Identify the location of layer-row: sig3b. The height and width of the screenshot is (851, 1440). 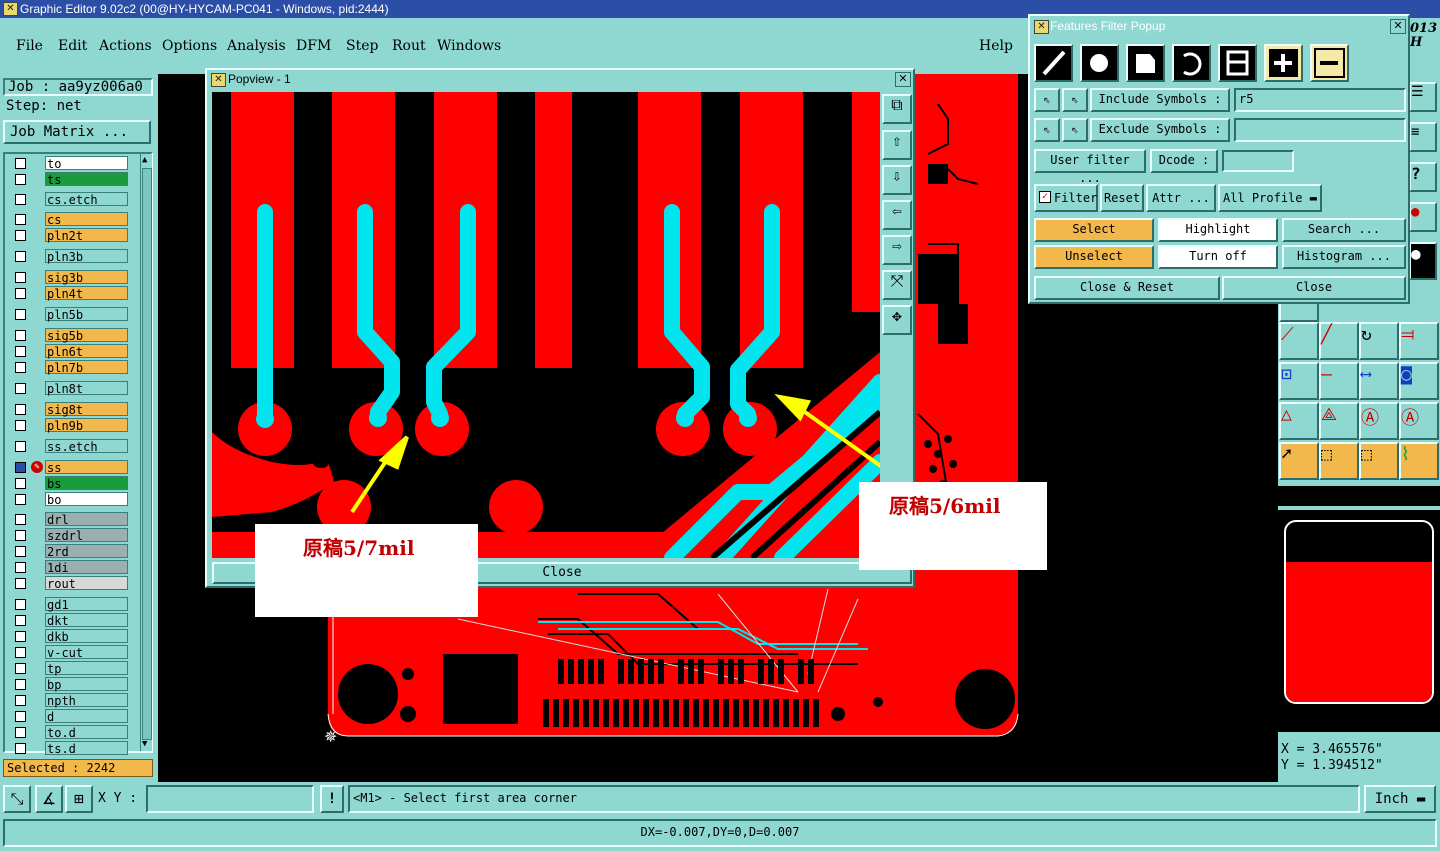
(71, 277).